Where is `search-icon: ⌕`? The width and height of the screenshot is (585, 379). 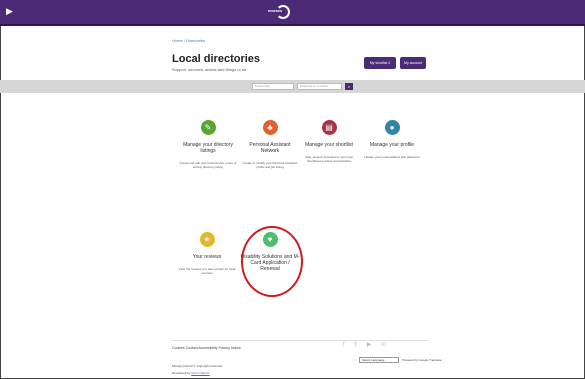 search-icon: ⌕ is located at coordinates (349, 86).